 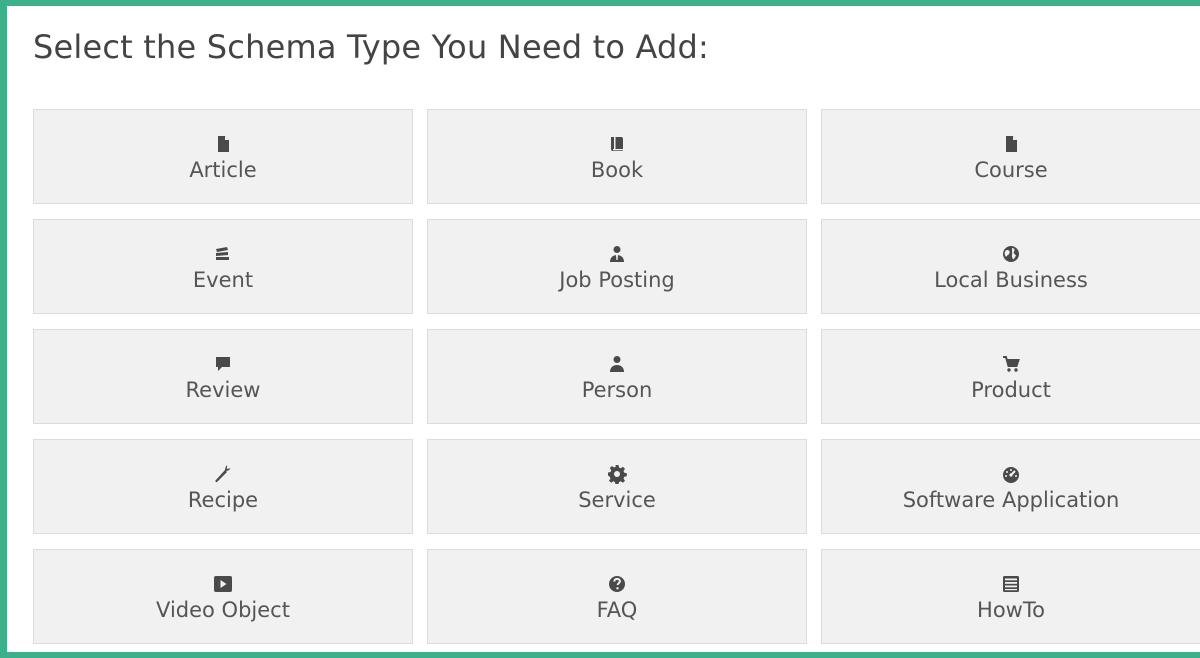 I want to click on schema-type-video-object: Video Object, so click(x=223, y=596).